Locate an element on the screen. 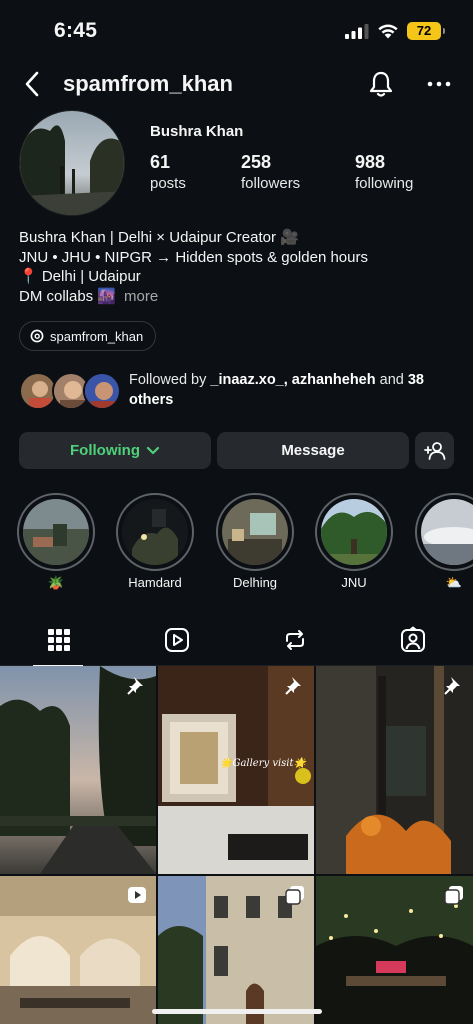 This screenshot has width=473, height=1024. posts-count: 61 posts is located at coordinates (168, 172).